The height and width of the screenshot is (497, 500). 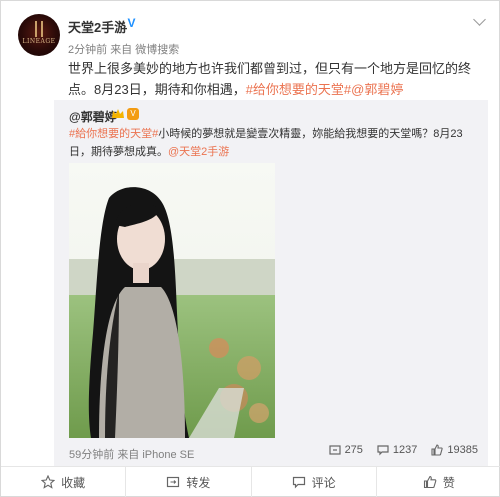 I want to click on repost-meta: 59分钟前 来自 iPhone SE, so click(x=131, y=454).